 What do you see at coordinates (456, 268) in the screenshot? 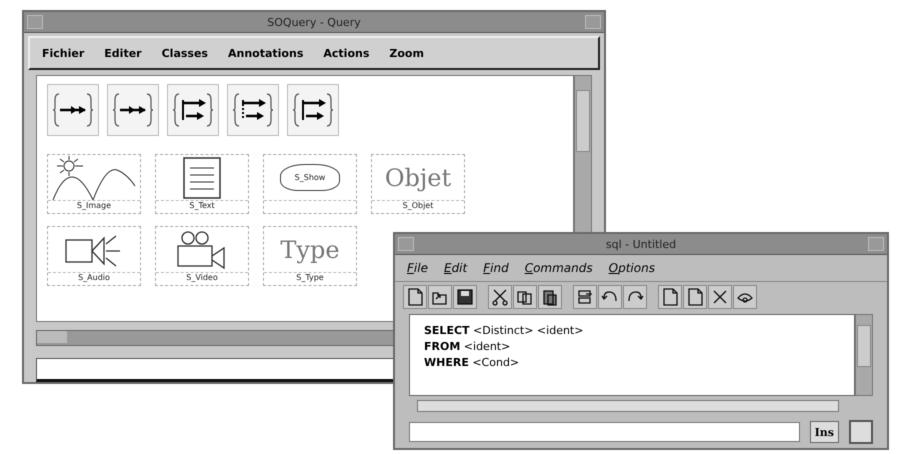
I see `menu-item: Edit` at bounding box center [456, 268].